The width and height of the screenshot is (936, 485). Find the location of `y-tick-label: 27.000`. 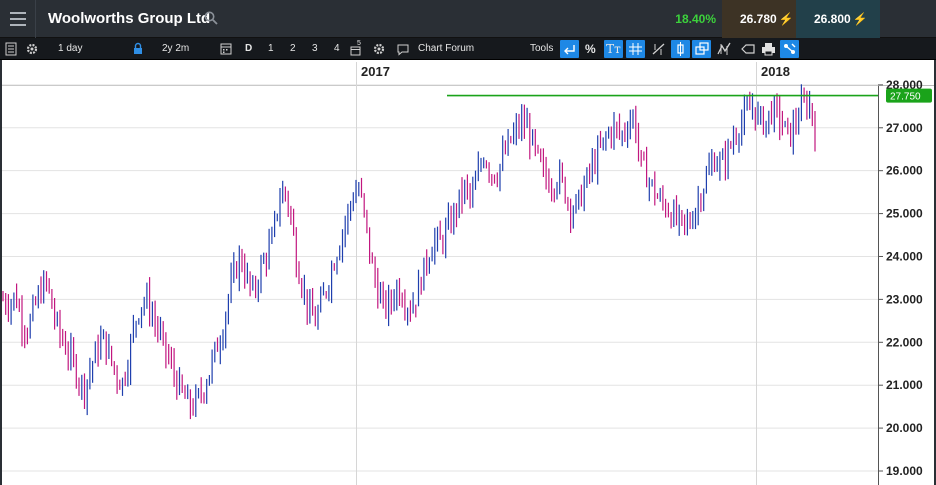

y-tick-label: 27.000 is located at coordinates (904, 128).